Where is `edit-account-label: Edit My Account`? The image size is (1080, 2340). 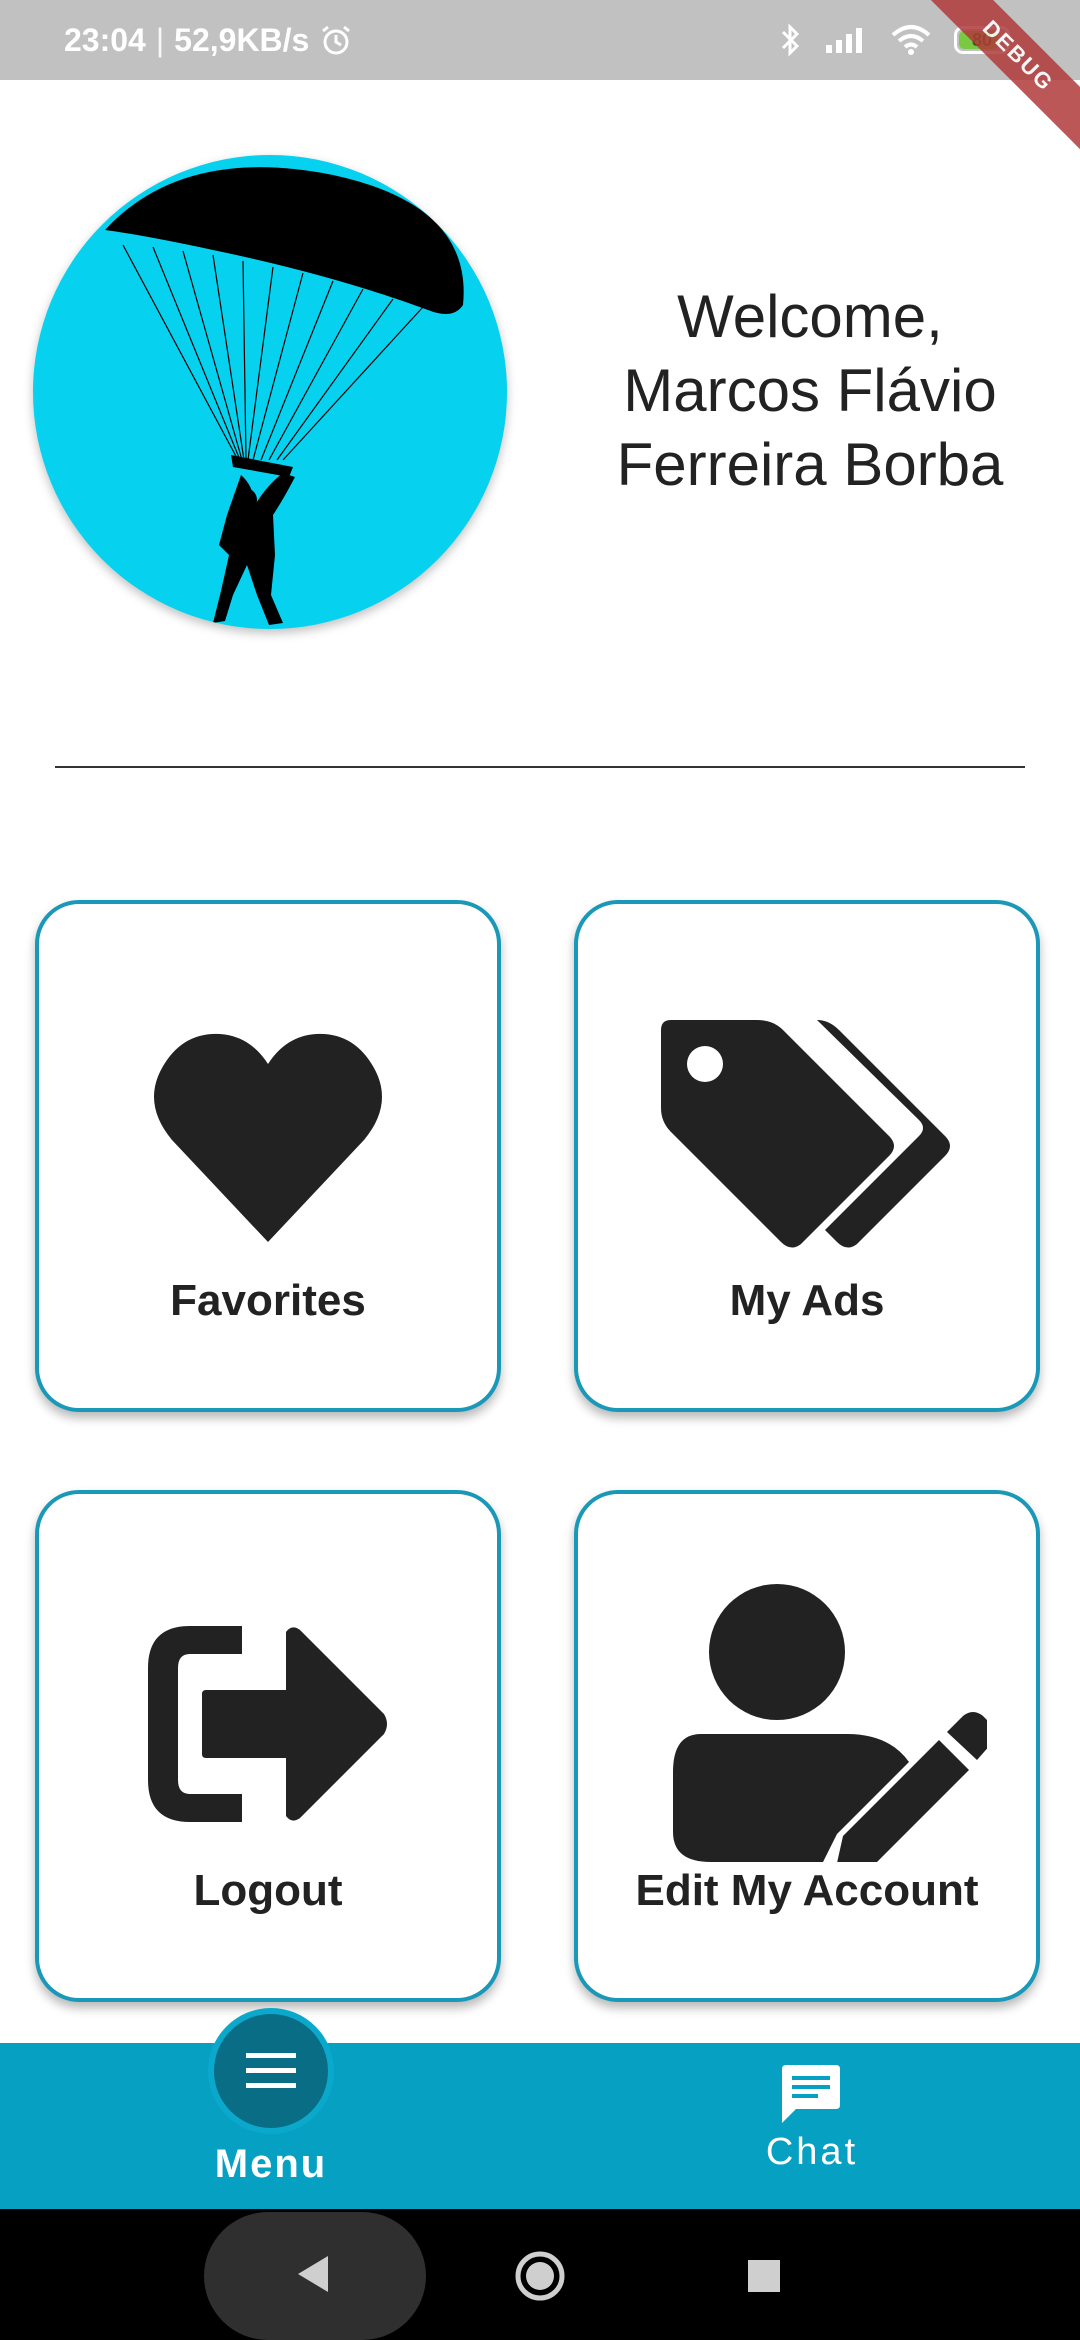 edit-account-label: Edit My Account is located at coordinates (807, 1890).